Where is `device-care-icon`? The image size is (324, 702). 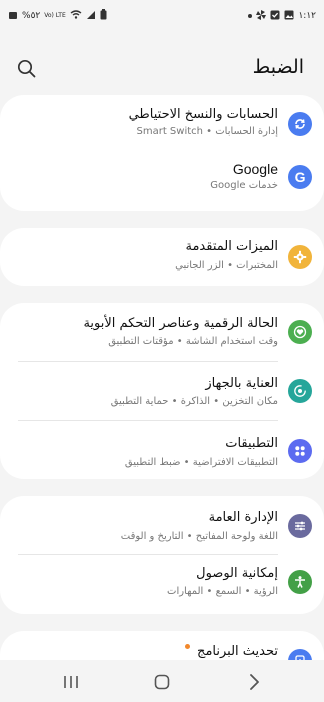
device-care-icon is located at coordinates (300, 391).